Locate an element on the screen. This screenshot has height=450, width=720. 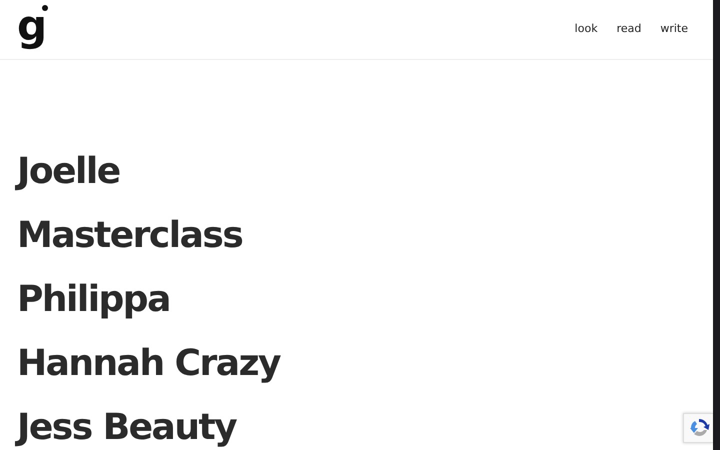
project-title: Philippa is located at coordinates (93, 299).